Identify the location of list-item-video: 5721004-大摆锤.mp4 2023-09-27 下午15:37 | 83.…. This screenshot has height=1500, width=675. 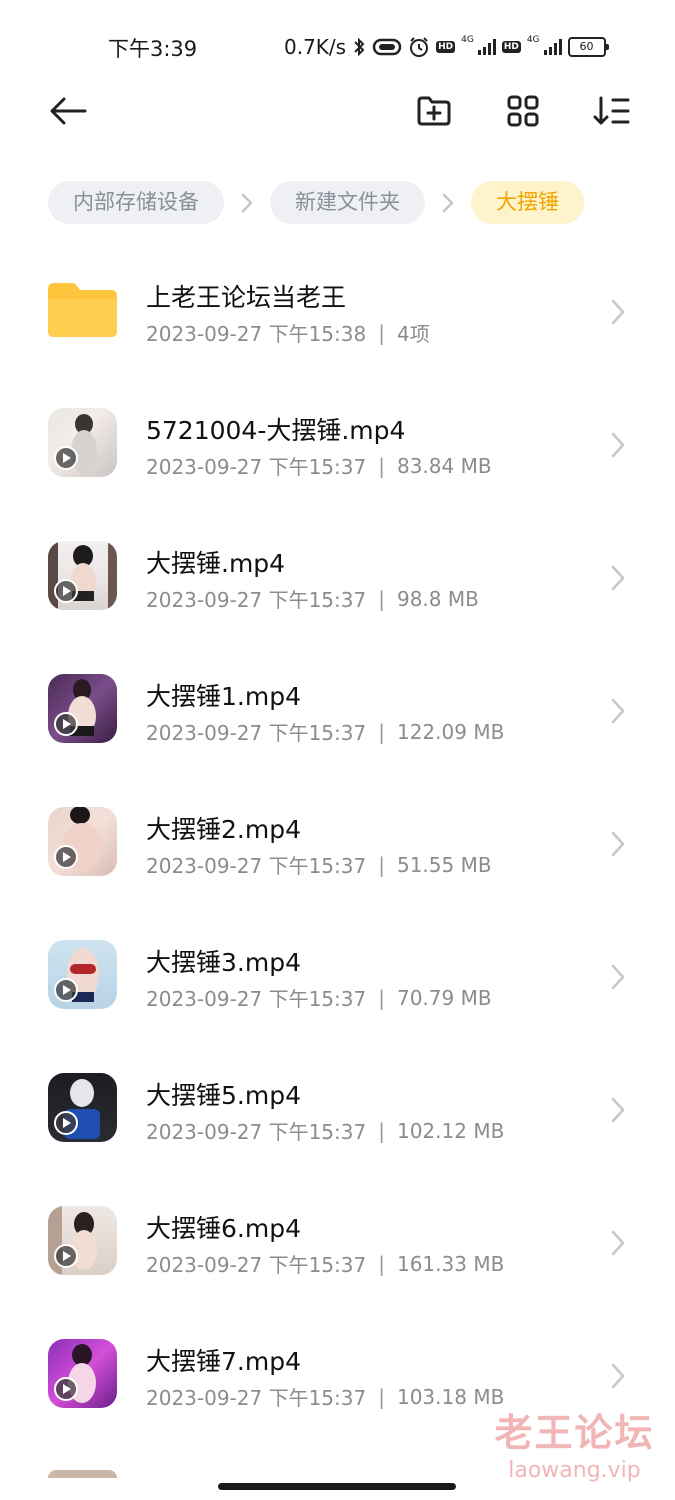
(337, 444).